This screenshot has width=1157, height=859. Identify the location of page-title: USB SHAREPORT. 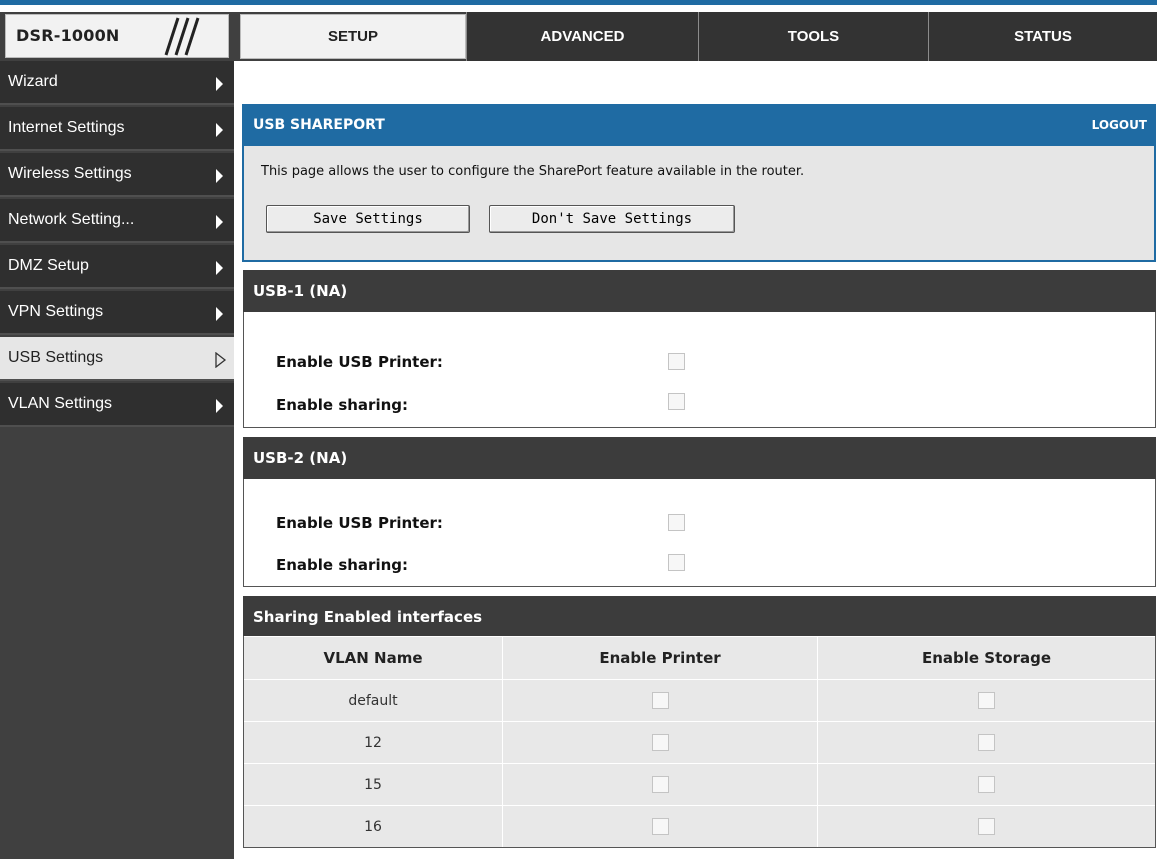
(319, 125).